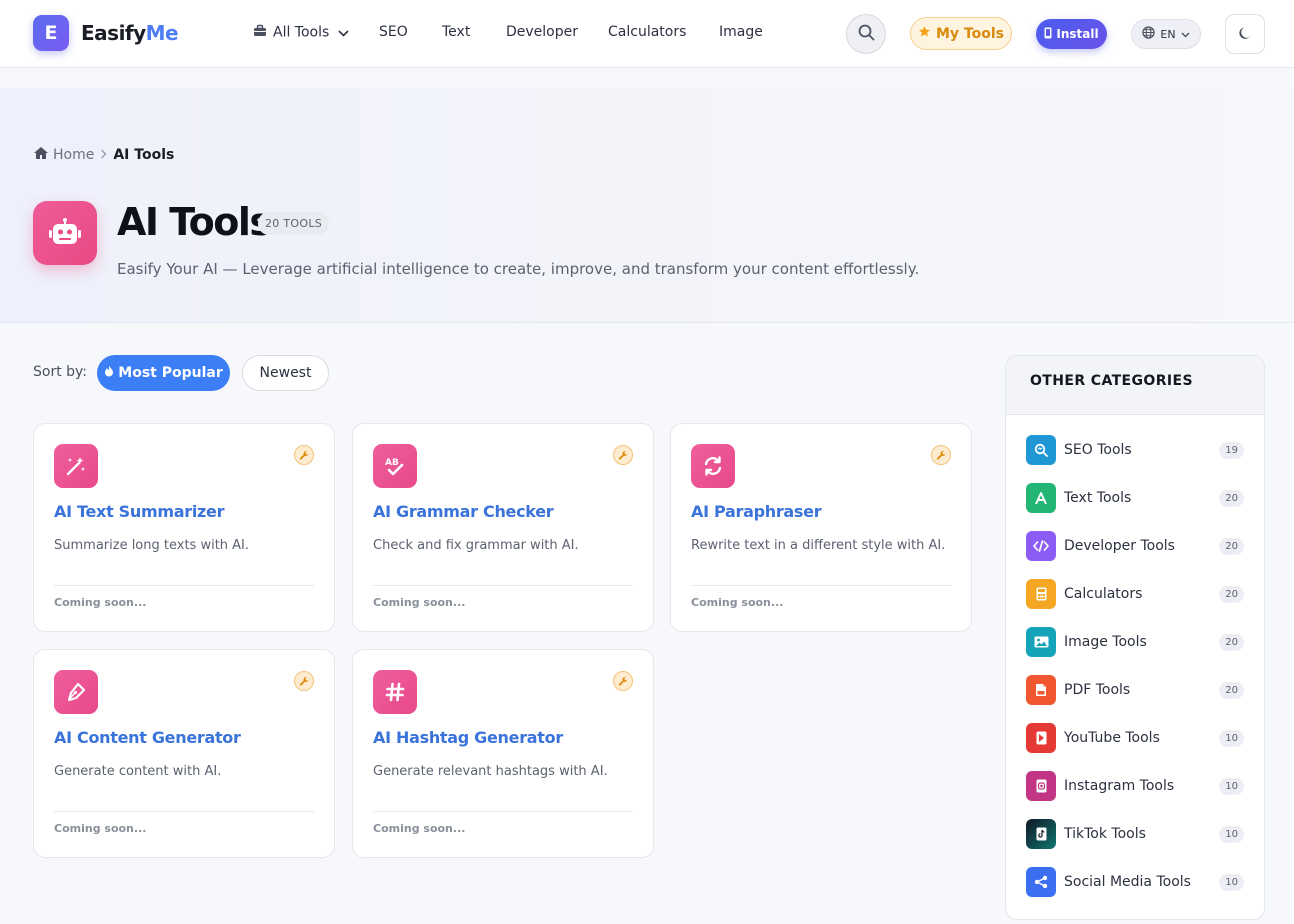 Image resolution: width=1294 pixels, height=924 pixels. Describe the element at coordinates (1135, 642) in the screenshot. I see `category-item-image: Image Tools 20` at that location.